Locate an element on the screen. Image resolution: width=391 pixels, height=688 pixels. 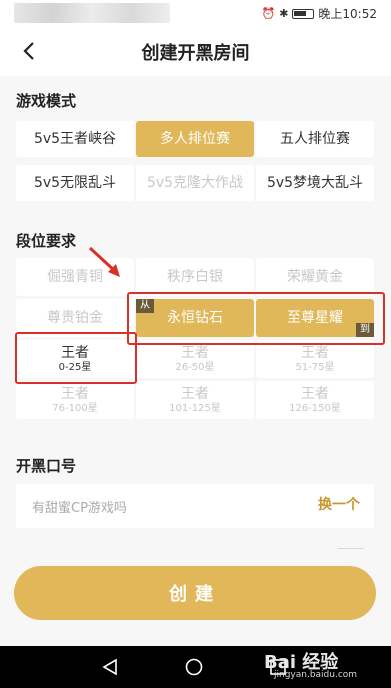
rank-option-stars: 126-150星 is located at coordinates (315, 408).